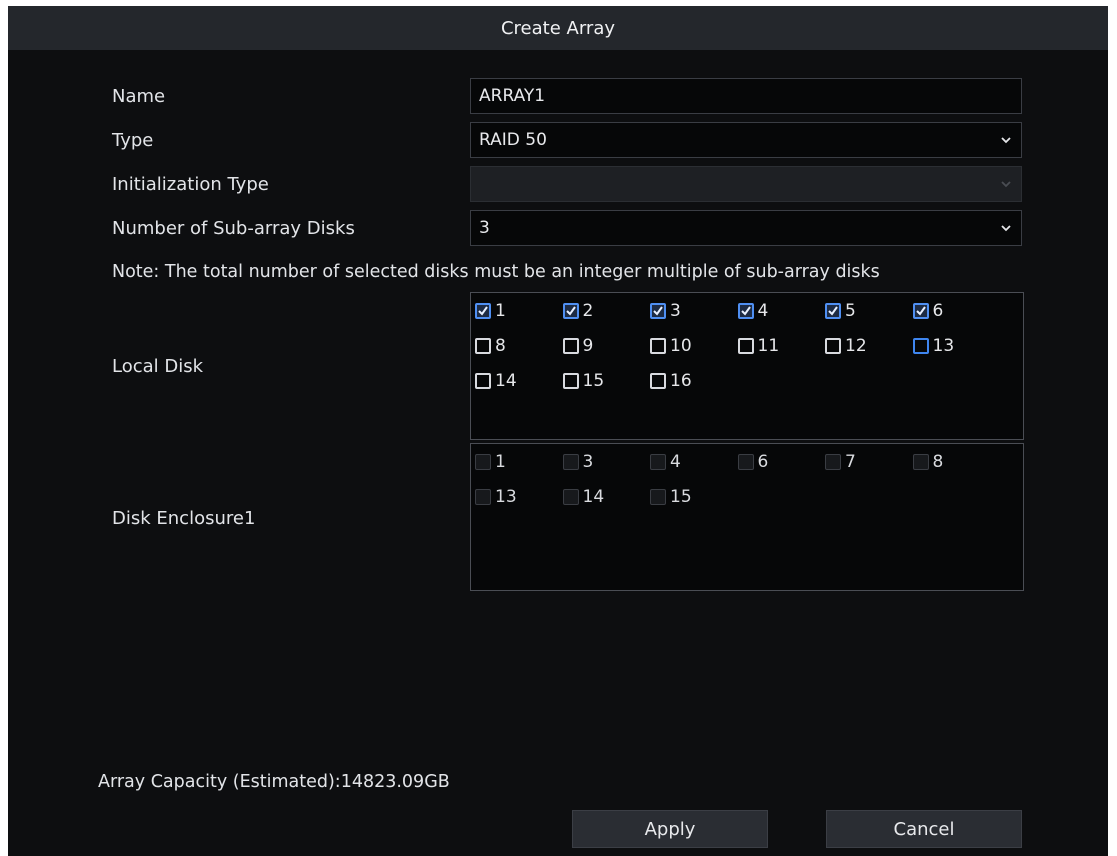 This screenshot has width=1117, height=856. I want to click on local-disk-checkbox: 4, so click(753, 311).